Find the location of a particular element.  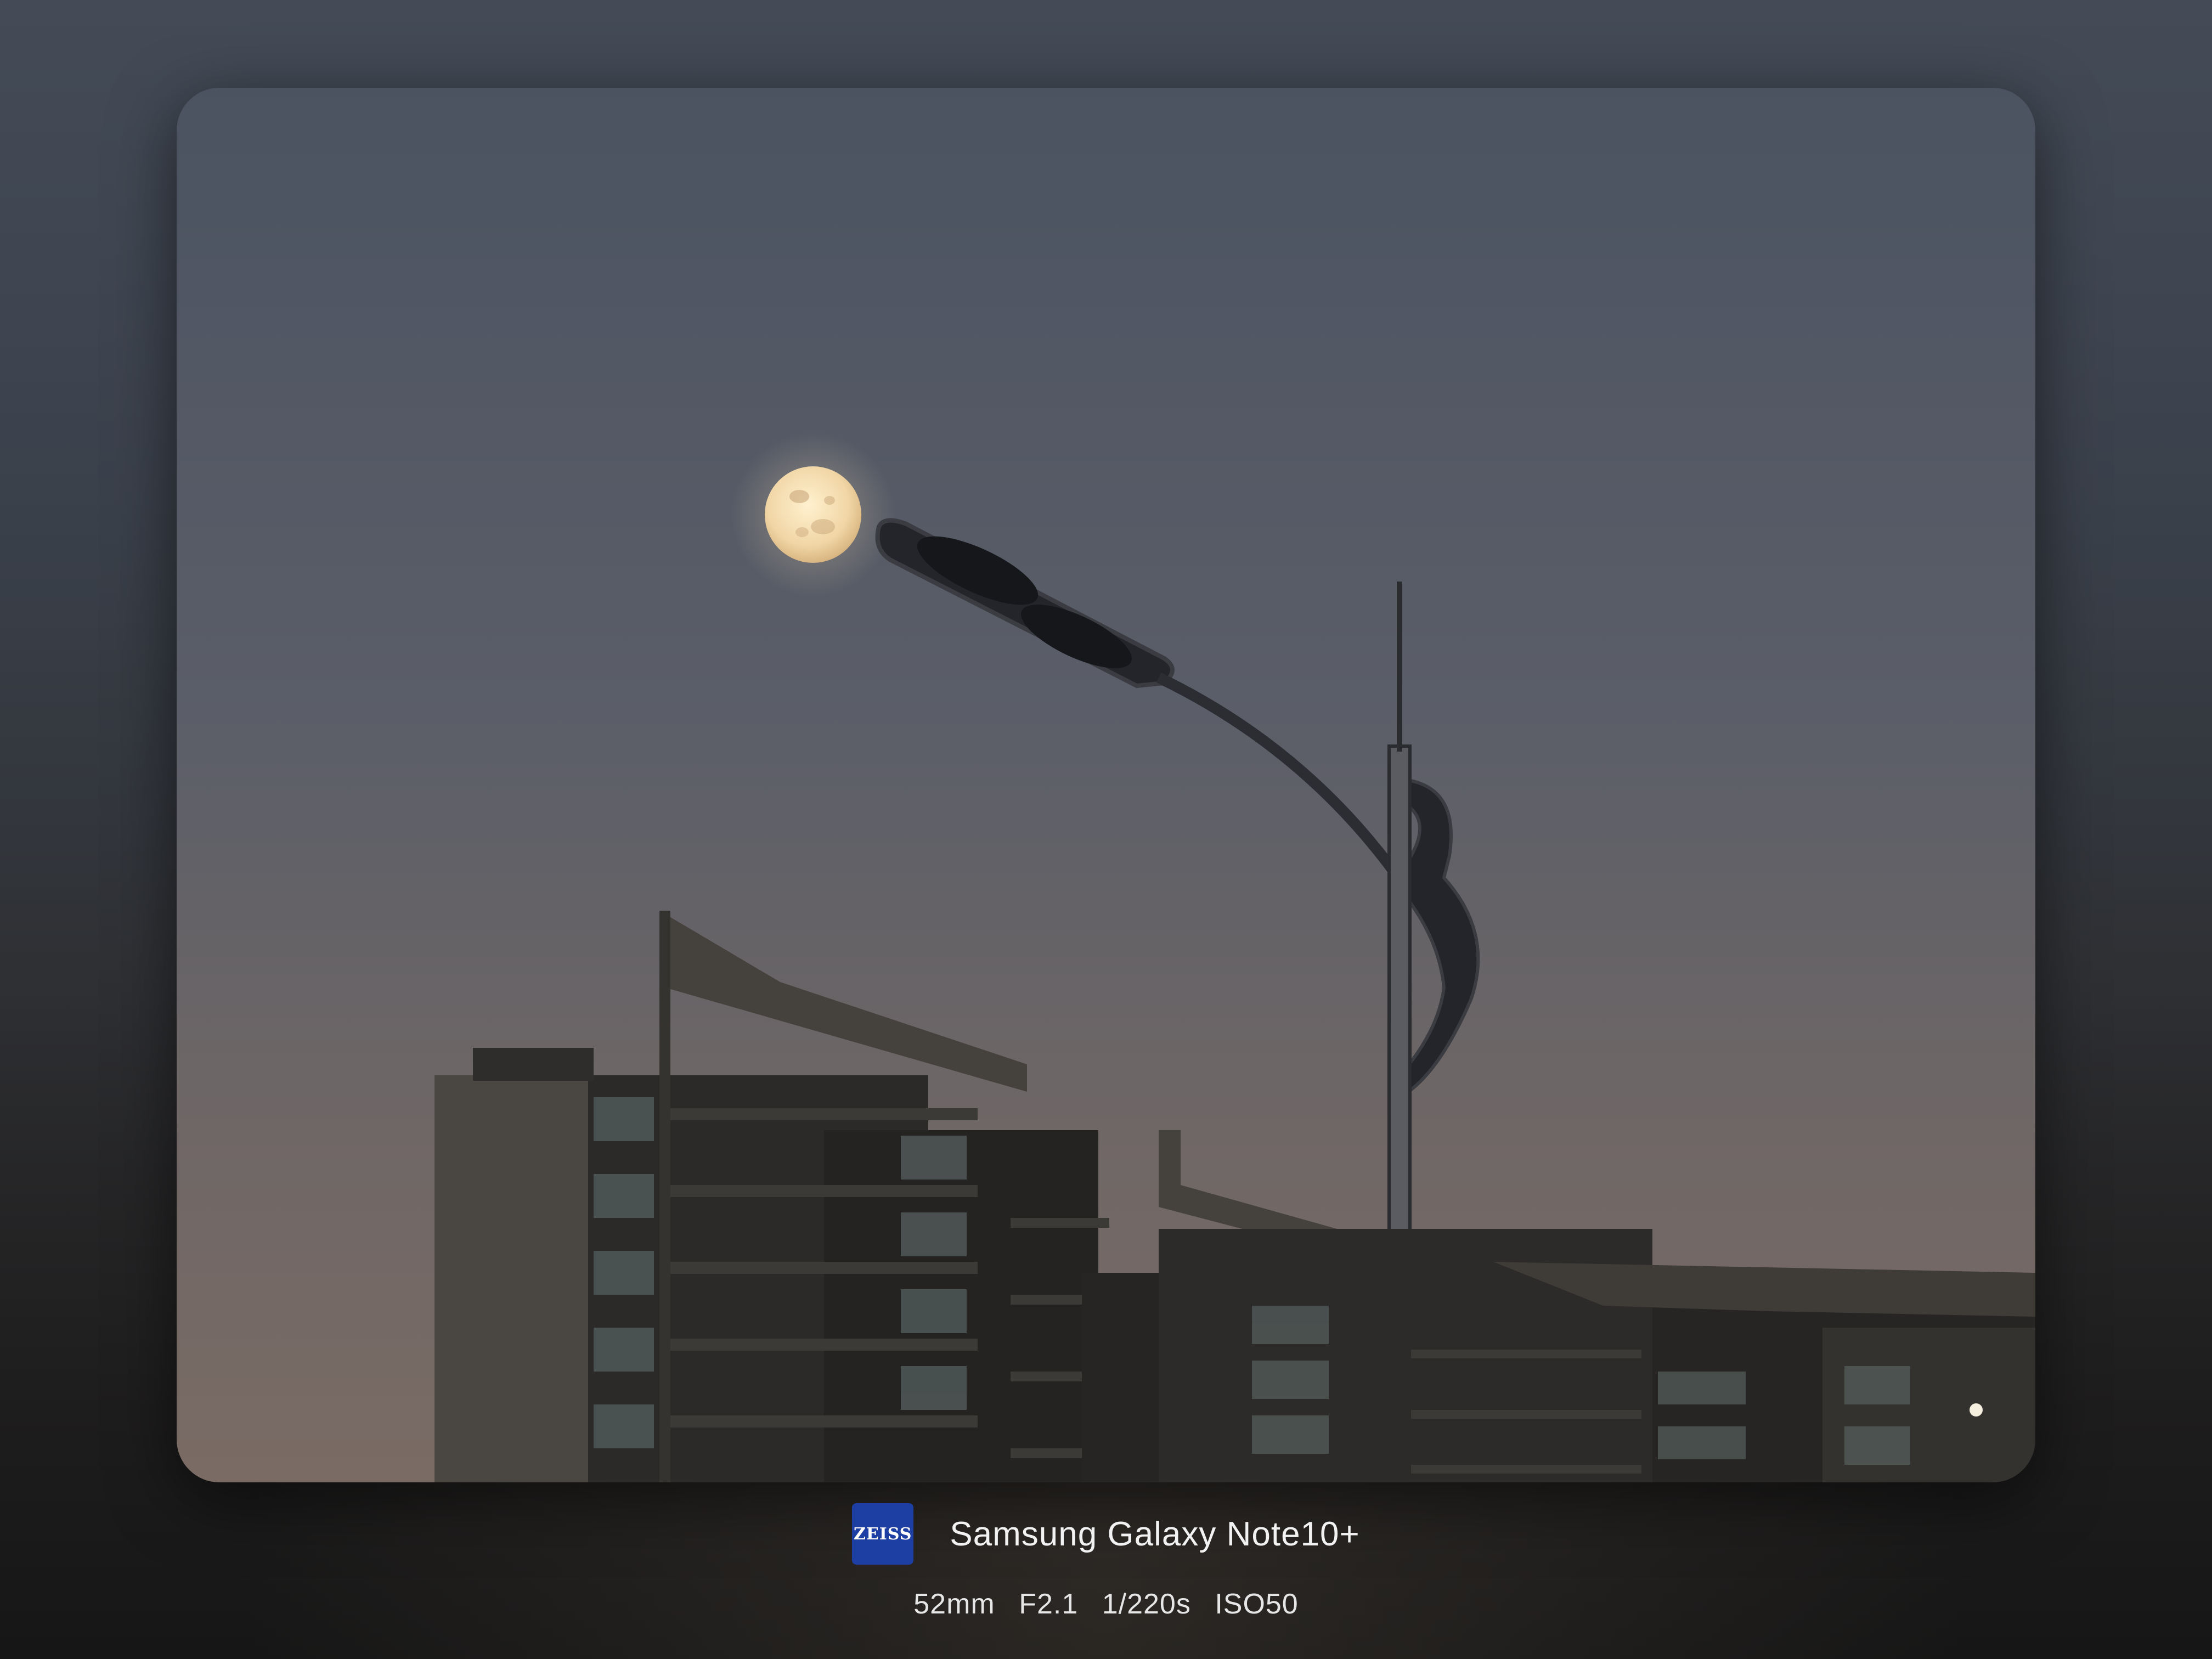

focal-length: 52mm is located at coordinates (954, 1604).